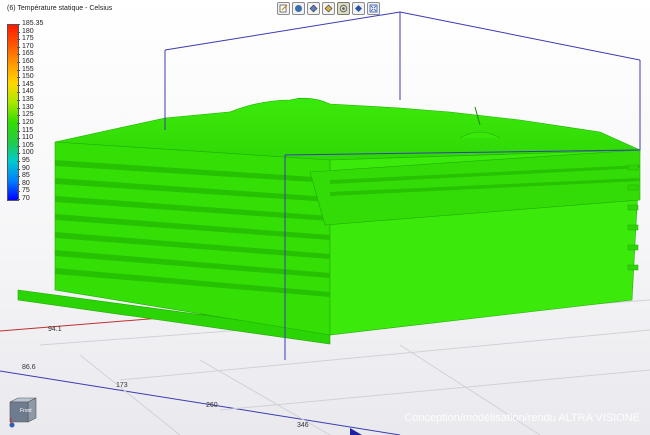 The width and height of the screenshot is (650, 435). What do you see at coordinates (26, 198) in the screenshot?
I see `legend-tick-label: 70` at bounding box center [26, 198].